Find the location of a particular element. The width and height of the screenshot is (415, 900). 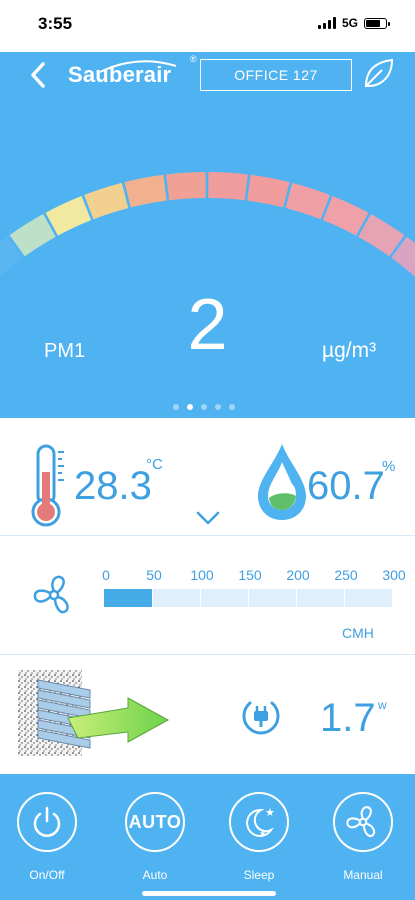

on-off-button: On/Off is located at coordinates (47, 837).